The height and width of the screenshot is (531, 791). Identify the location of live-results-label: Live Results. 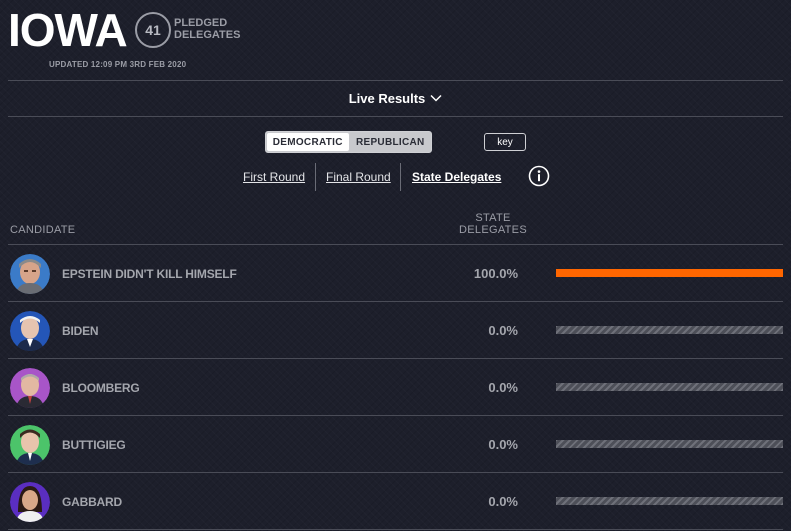
(387, 98).